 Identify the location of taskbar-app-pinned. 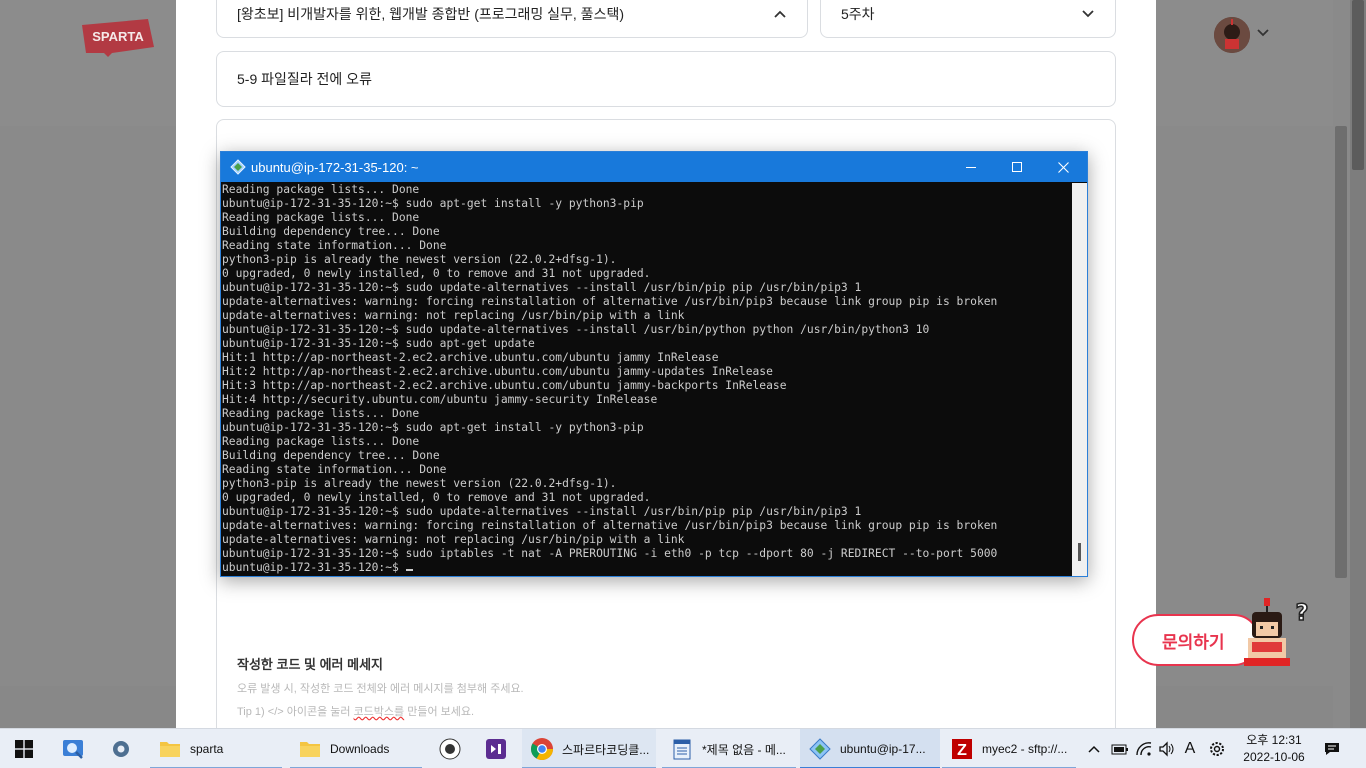
(450, 748).